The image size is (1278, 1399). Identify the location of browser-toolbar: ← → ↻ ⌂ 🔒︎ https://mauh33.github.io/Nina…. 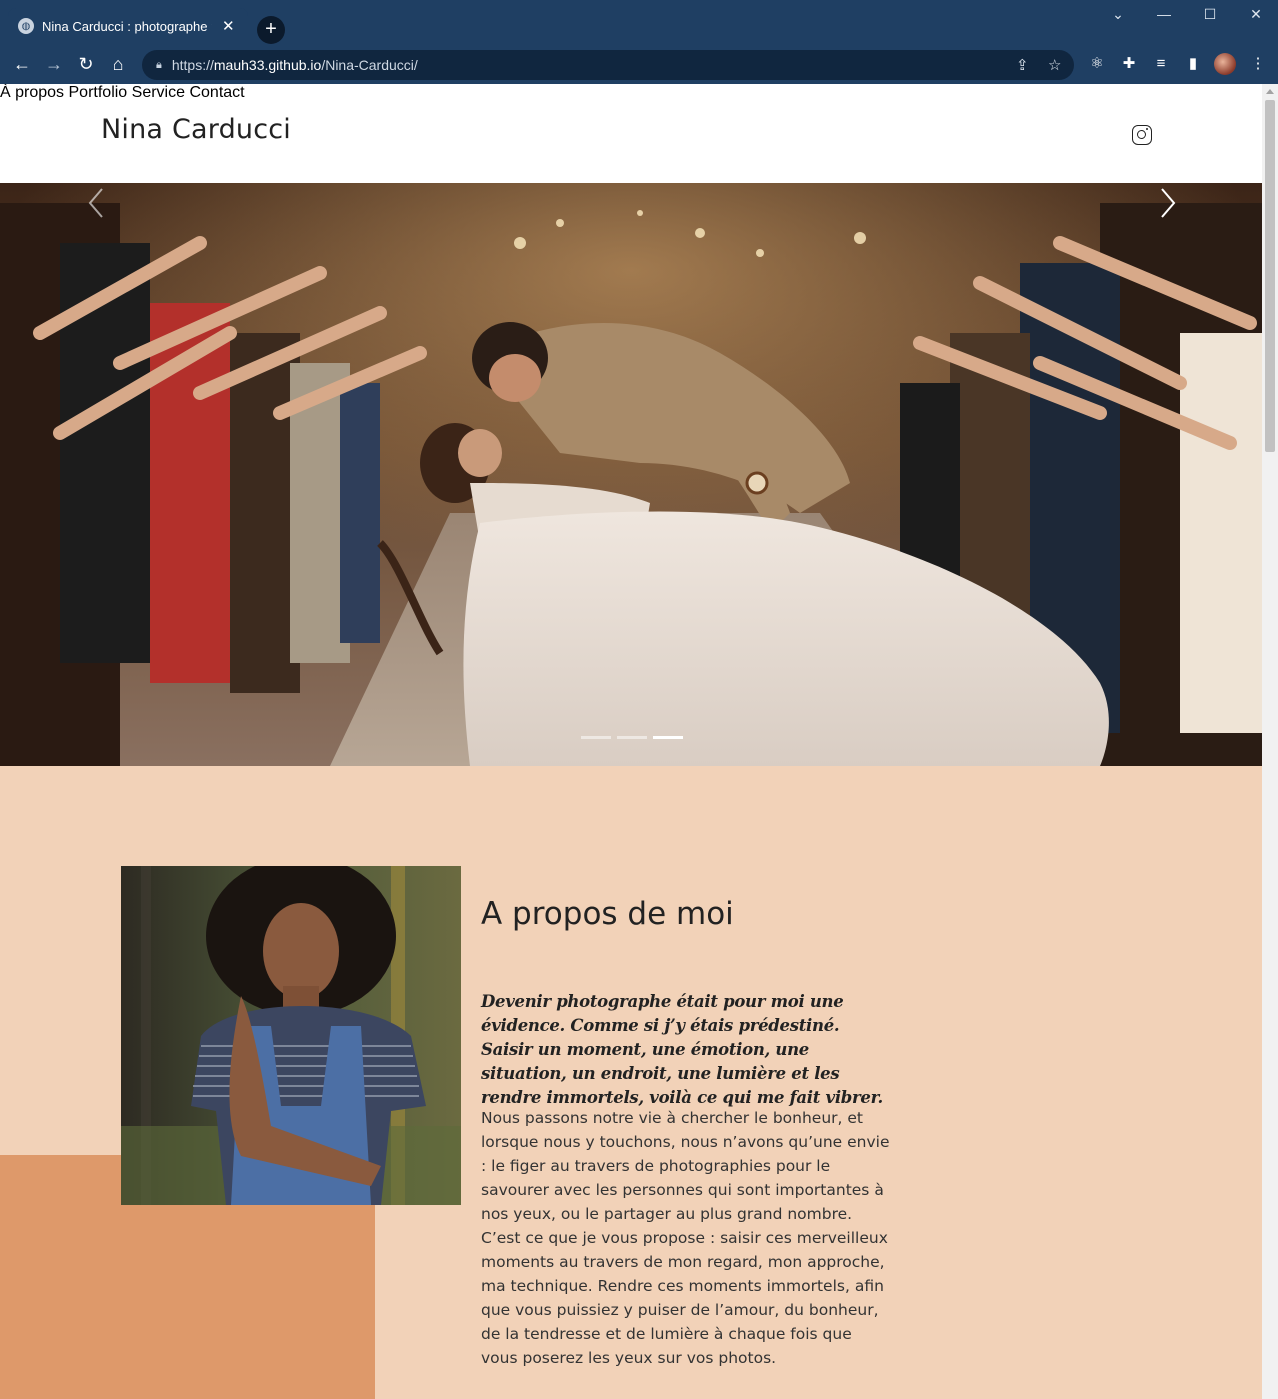
(639, 64).